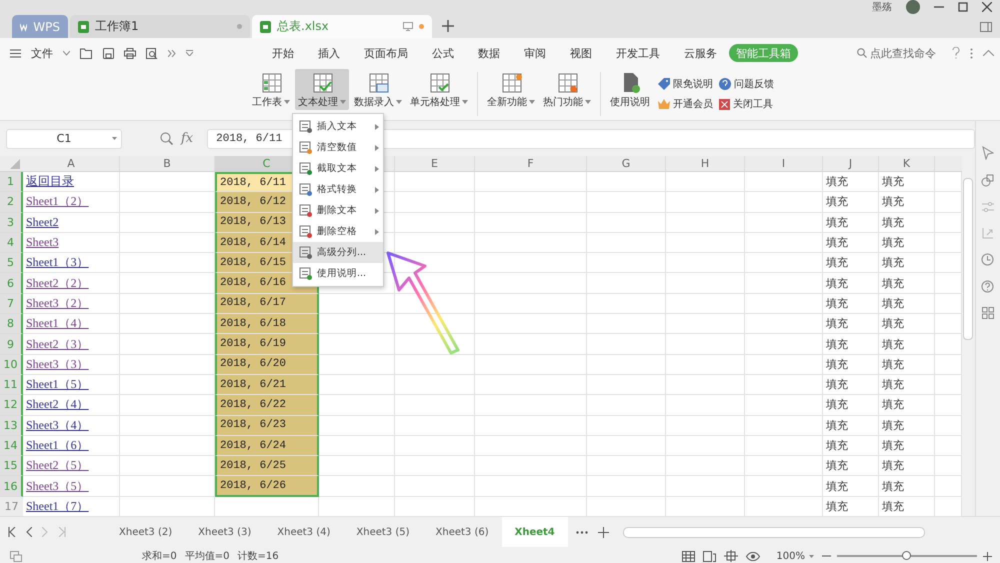 Image resolution: width=1000 pixels, height=563 pixels. What do you see at coordinates (705, 163) in the screenshot?
I see `column-header: H` at bounding box center [705, 163].